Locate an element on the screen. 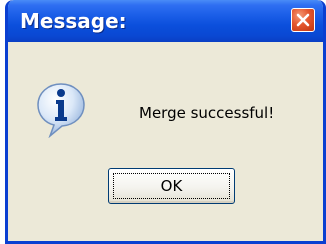 Image resolution: width=326 pixels, height=244 pixels. ok-button-label: OK is located at coordinates (171, 186).